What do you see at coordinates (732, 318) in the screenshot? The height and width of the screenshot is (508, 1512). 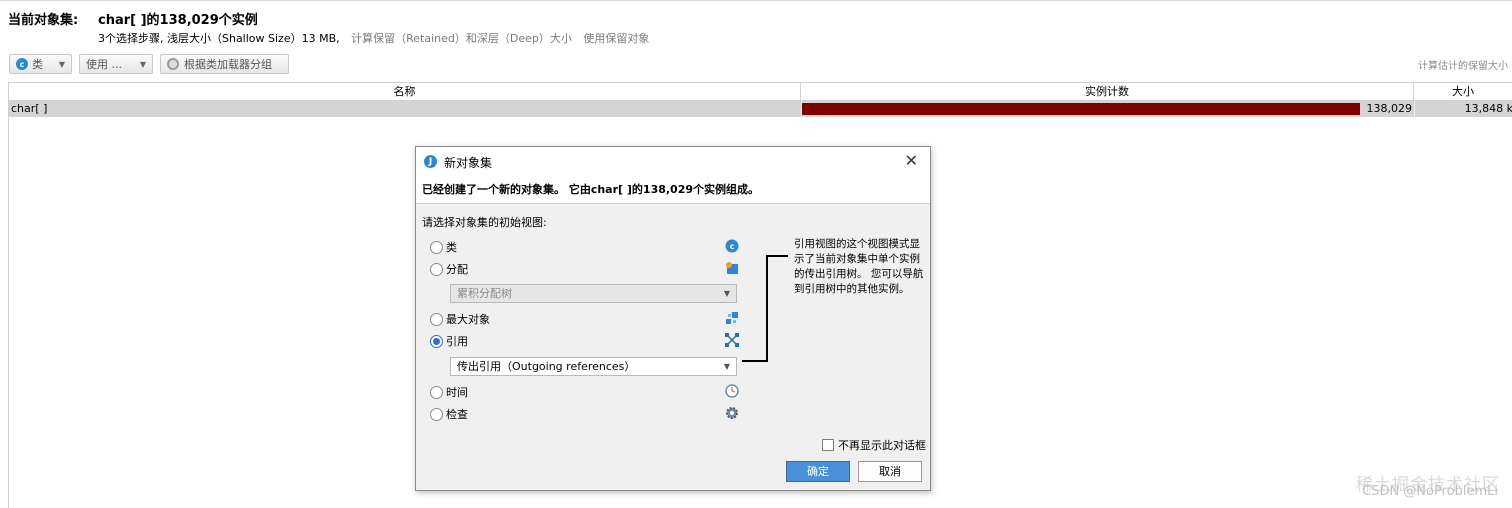 I see `biggest-objects-icon` at bounding box center [732, 318].